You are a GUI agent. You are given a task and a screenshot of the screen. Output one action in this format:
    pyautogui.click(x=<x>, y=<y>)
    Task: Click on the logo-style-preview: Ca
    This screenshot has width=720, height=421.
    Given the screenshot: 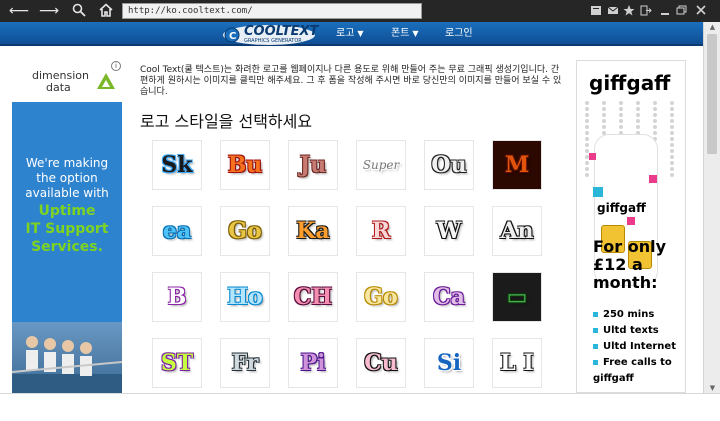 What is the action you would take?
    pyautogui.click(x=449, y=297)
    